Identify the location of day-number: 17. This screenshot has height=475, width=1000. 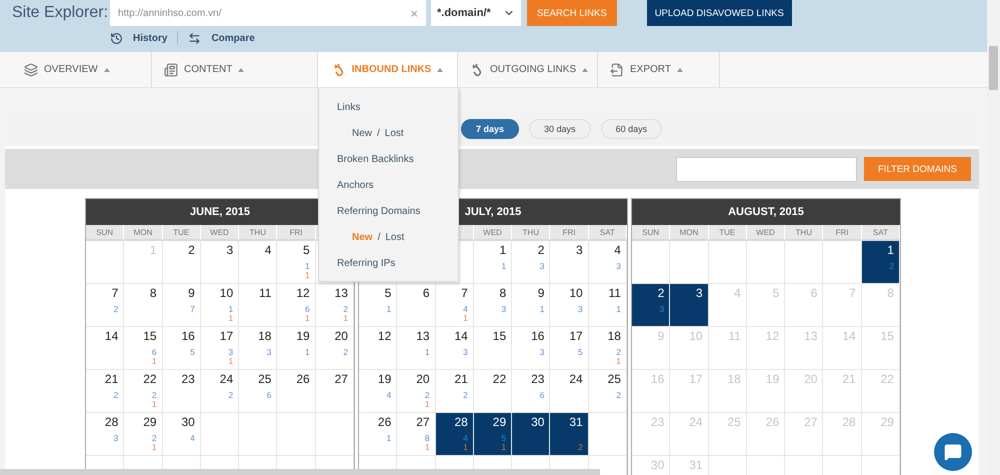
(696, 379).